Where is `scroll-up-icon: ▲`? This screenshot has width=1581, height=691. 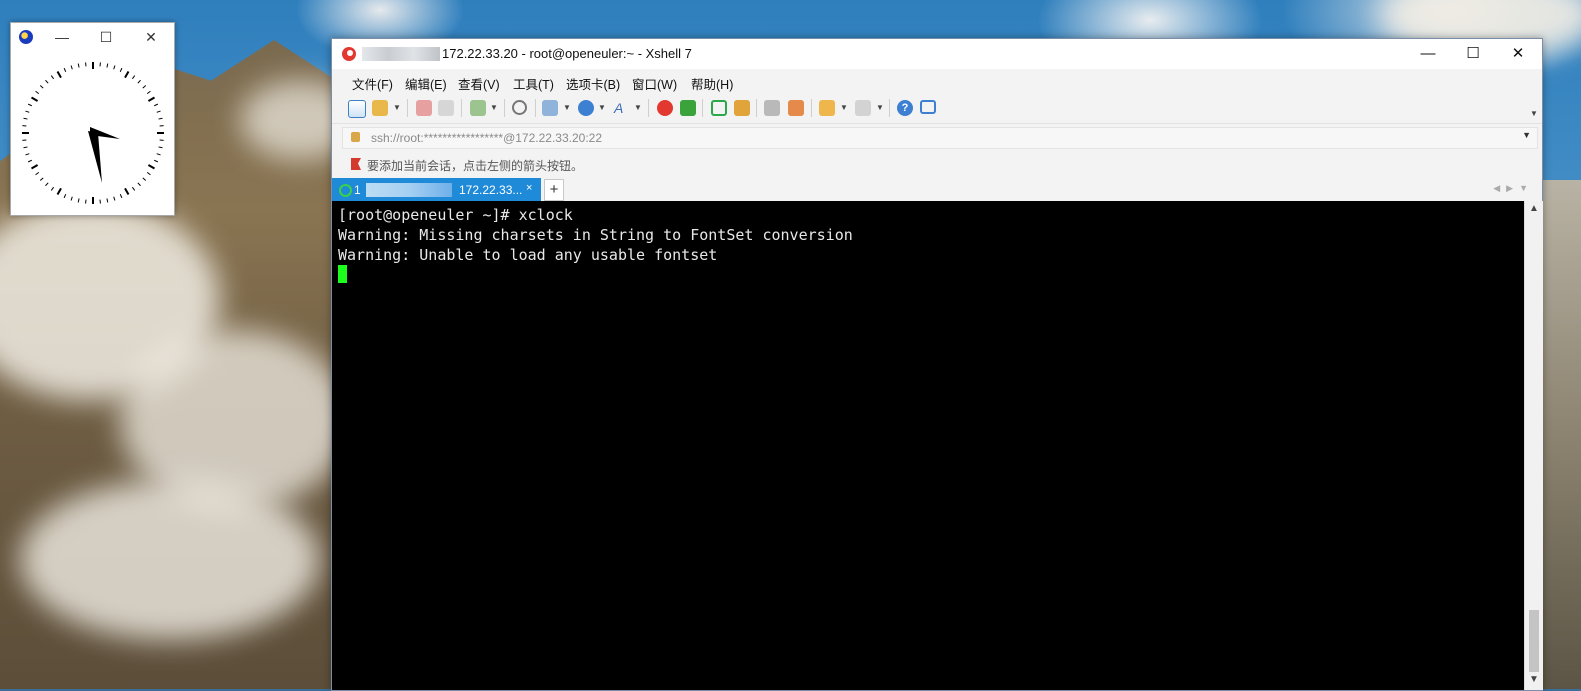
scroll-up-icon: ▲ is located at coordinates (1534, 210).